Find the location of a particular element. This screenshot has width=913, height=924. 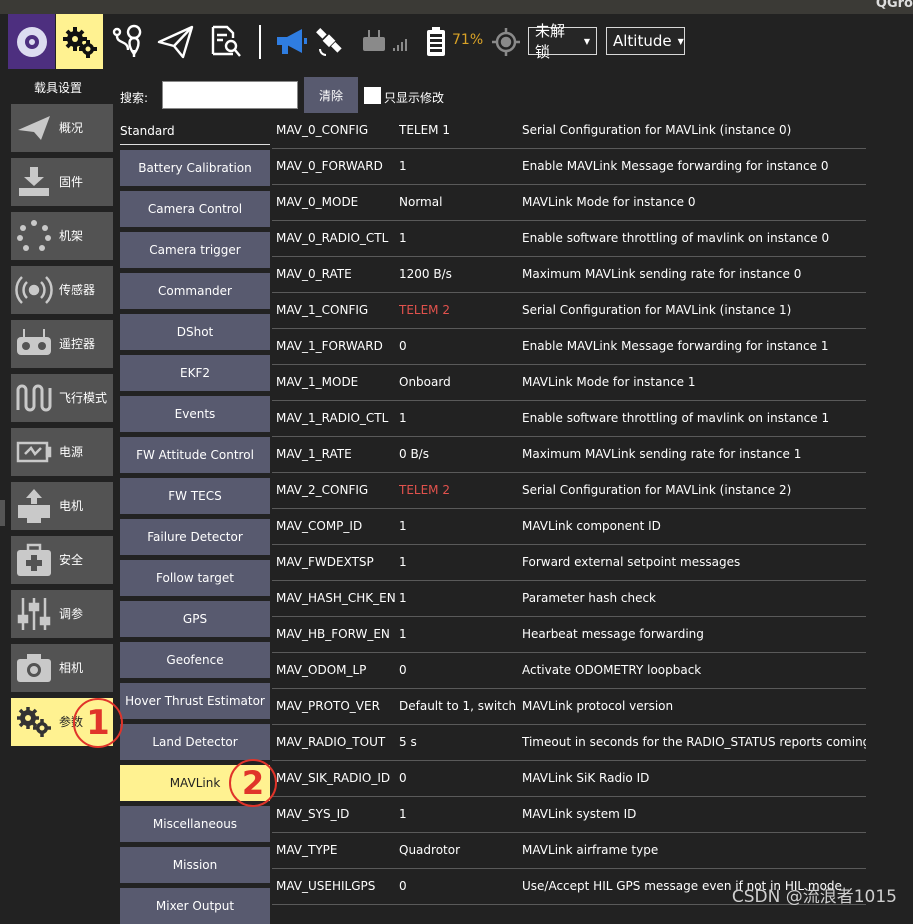

toolbar-separator is located at coordinates (260, 42).